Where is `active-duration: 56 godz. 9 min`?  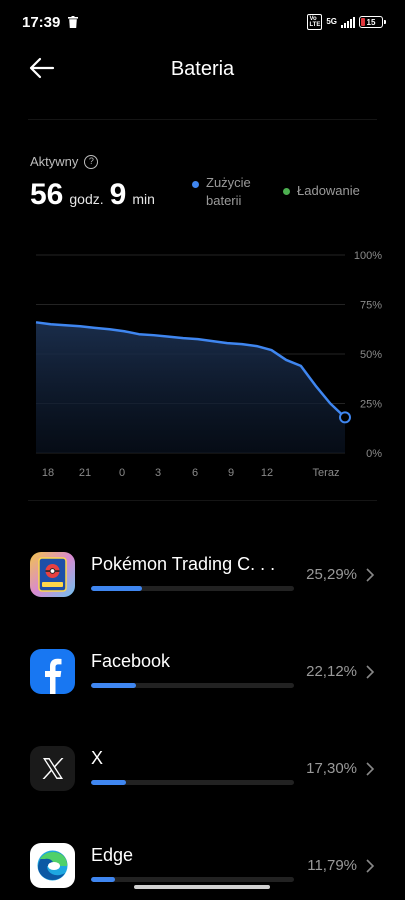
active-duration: 56 godz. 9 min is located at coordinates (92, 195).